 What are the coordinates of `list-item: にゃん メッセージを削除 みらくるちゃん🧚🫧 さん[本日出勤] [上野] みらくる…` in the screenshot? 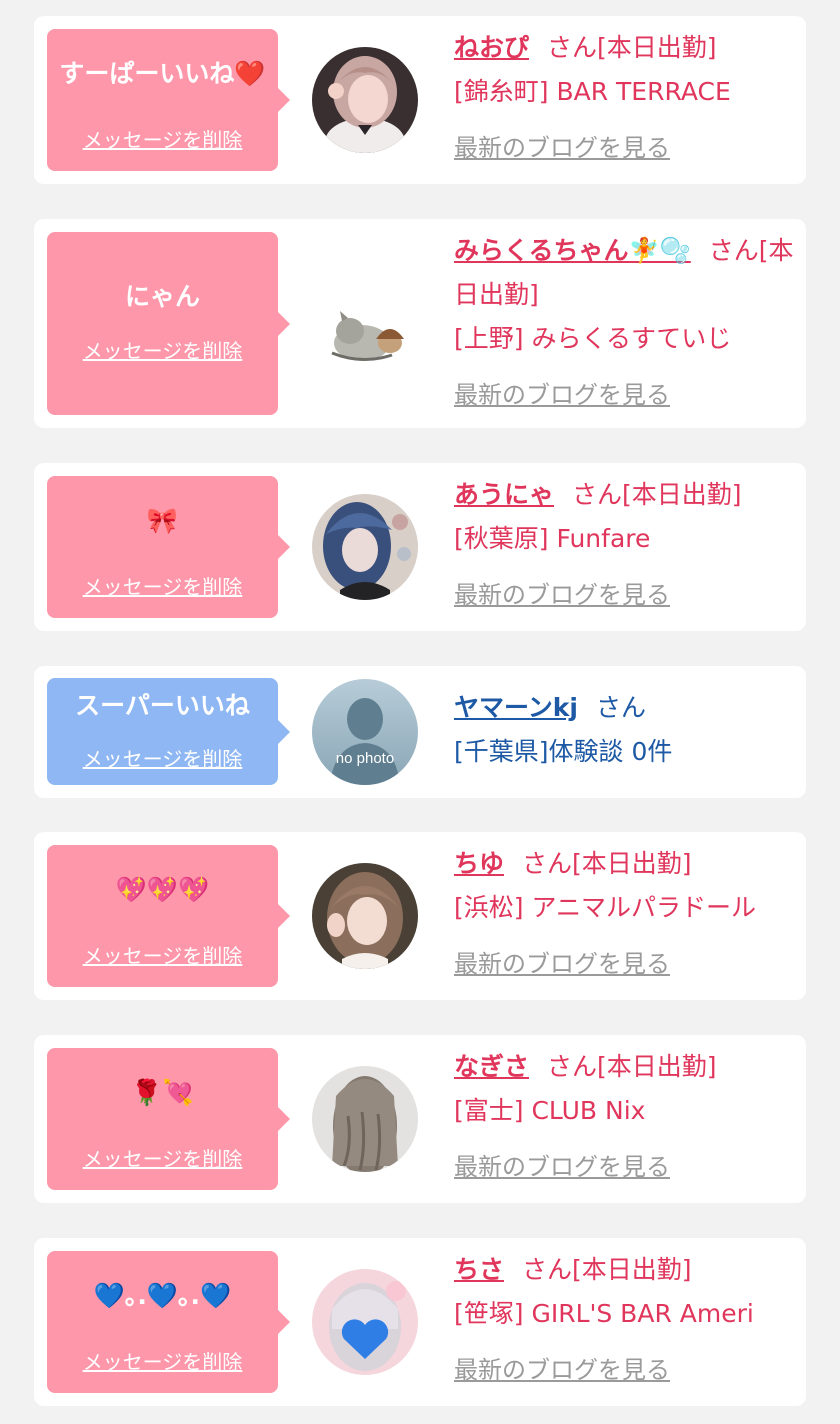 It's located at (420, 323).